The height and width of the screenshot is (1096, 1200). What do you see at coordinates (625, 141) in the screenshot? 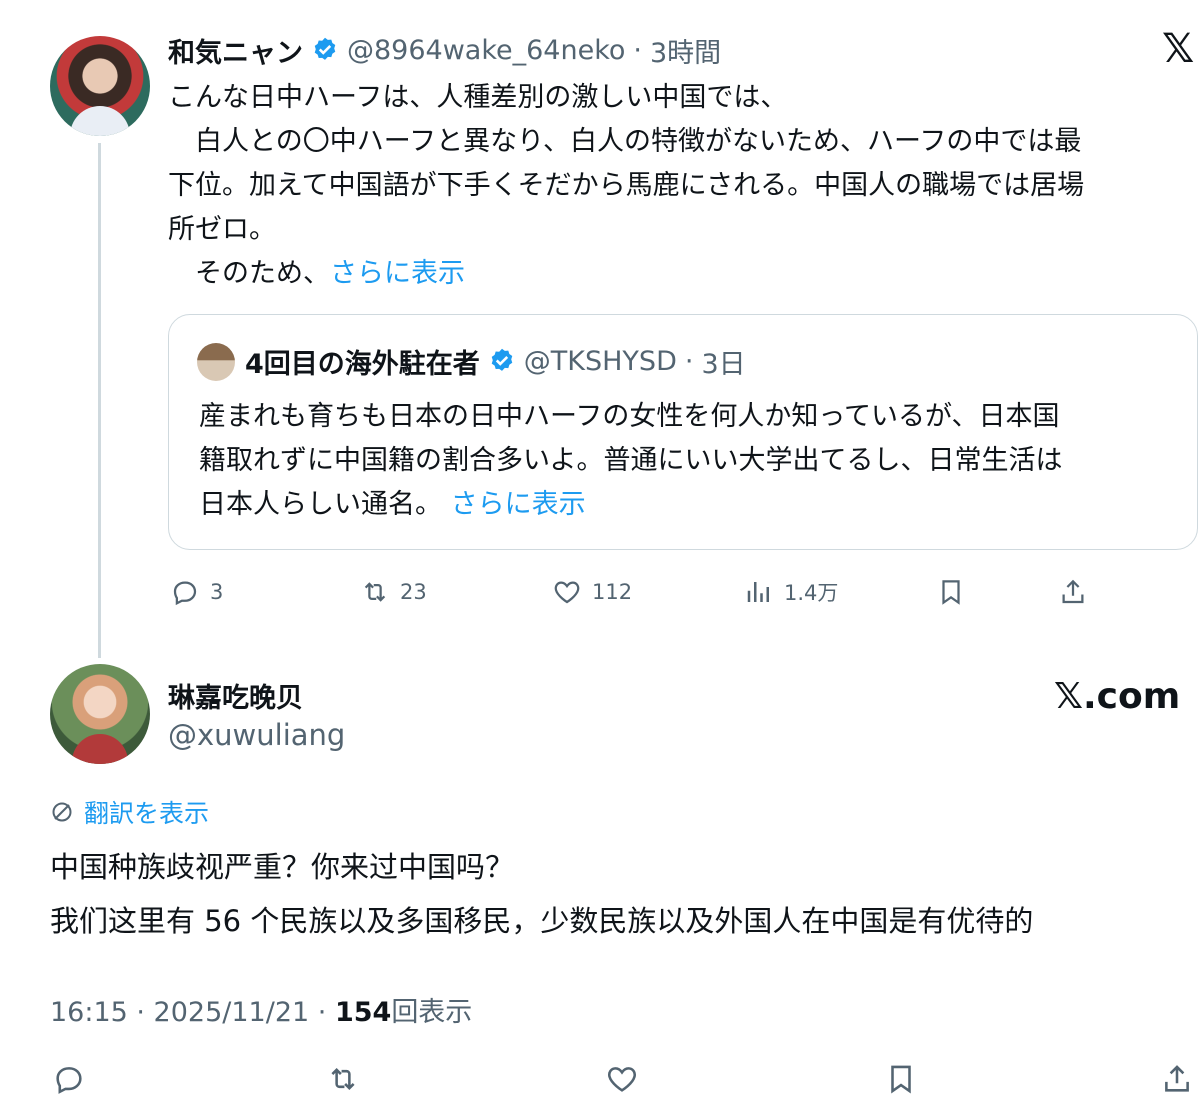
I see `tweet-line: 白人との〇中ハーフと異なり、白人の特徴がないため、ハーフの中では最` at bounding box center [625, 141].